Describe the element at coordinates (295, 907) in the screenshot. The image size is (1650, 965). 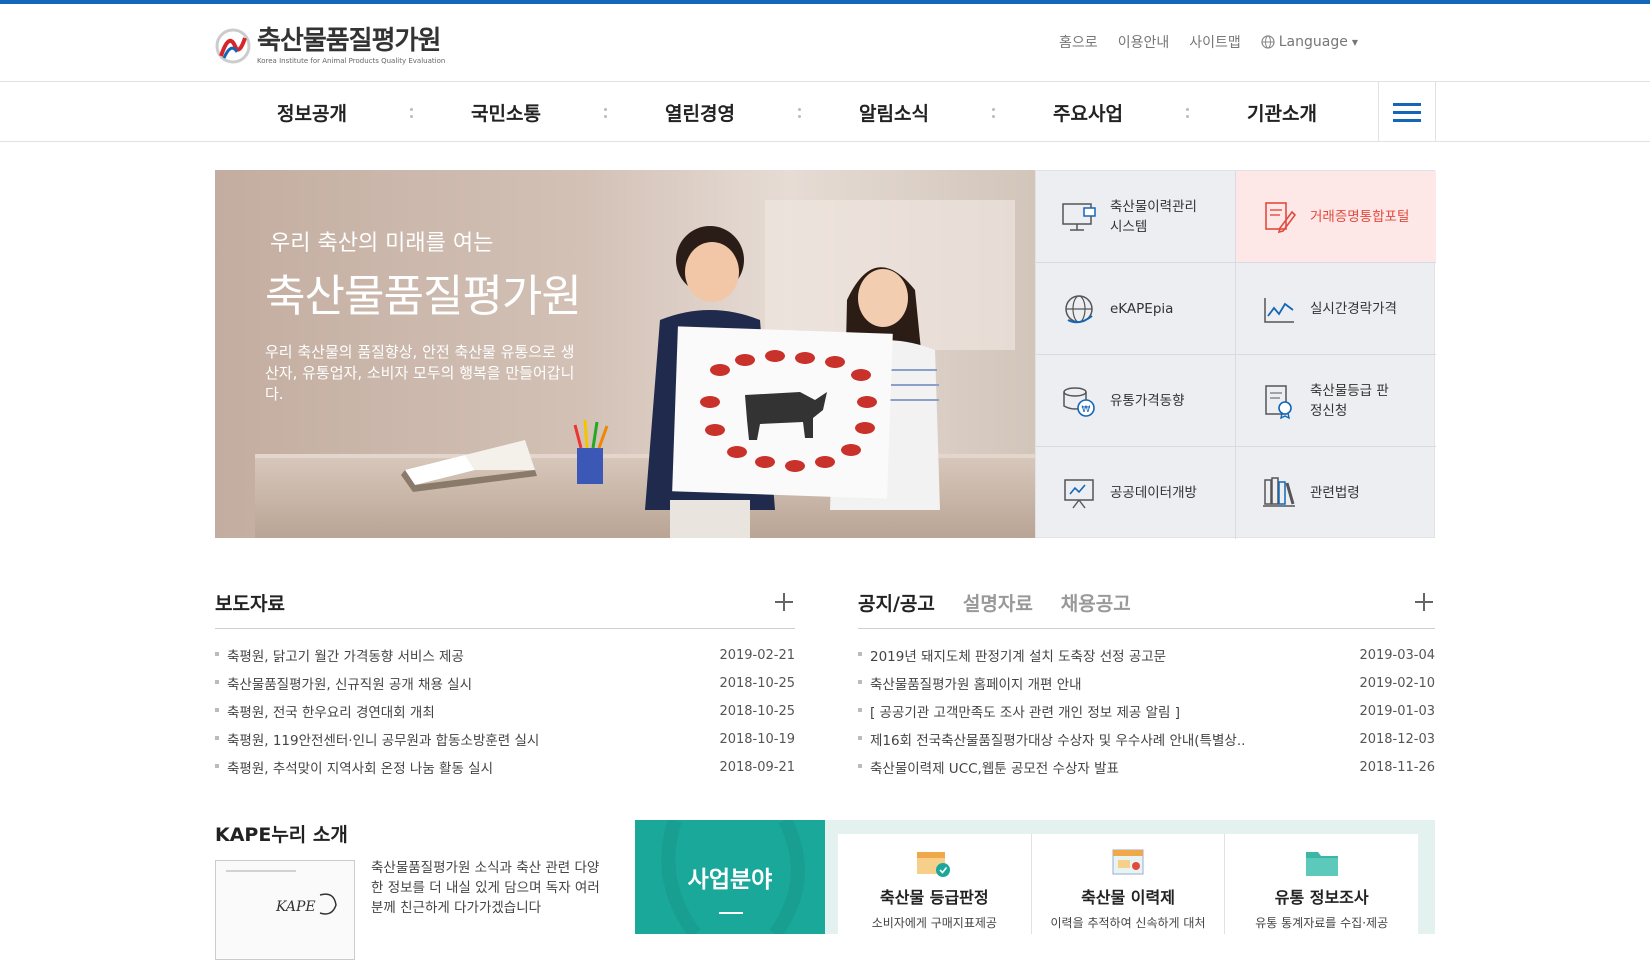
I see `svg-text: KAPE` at that location.